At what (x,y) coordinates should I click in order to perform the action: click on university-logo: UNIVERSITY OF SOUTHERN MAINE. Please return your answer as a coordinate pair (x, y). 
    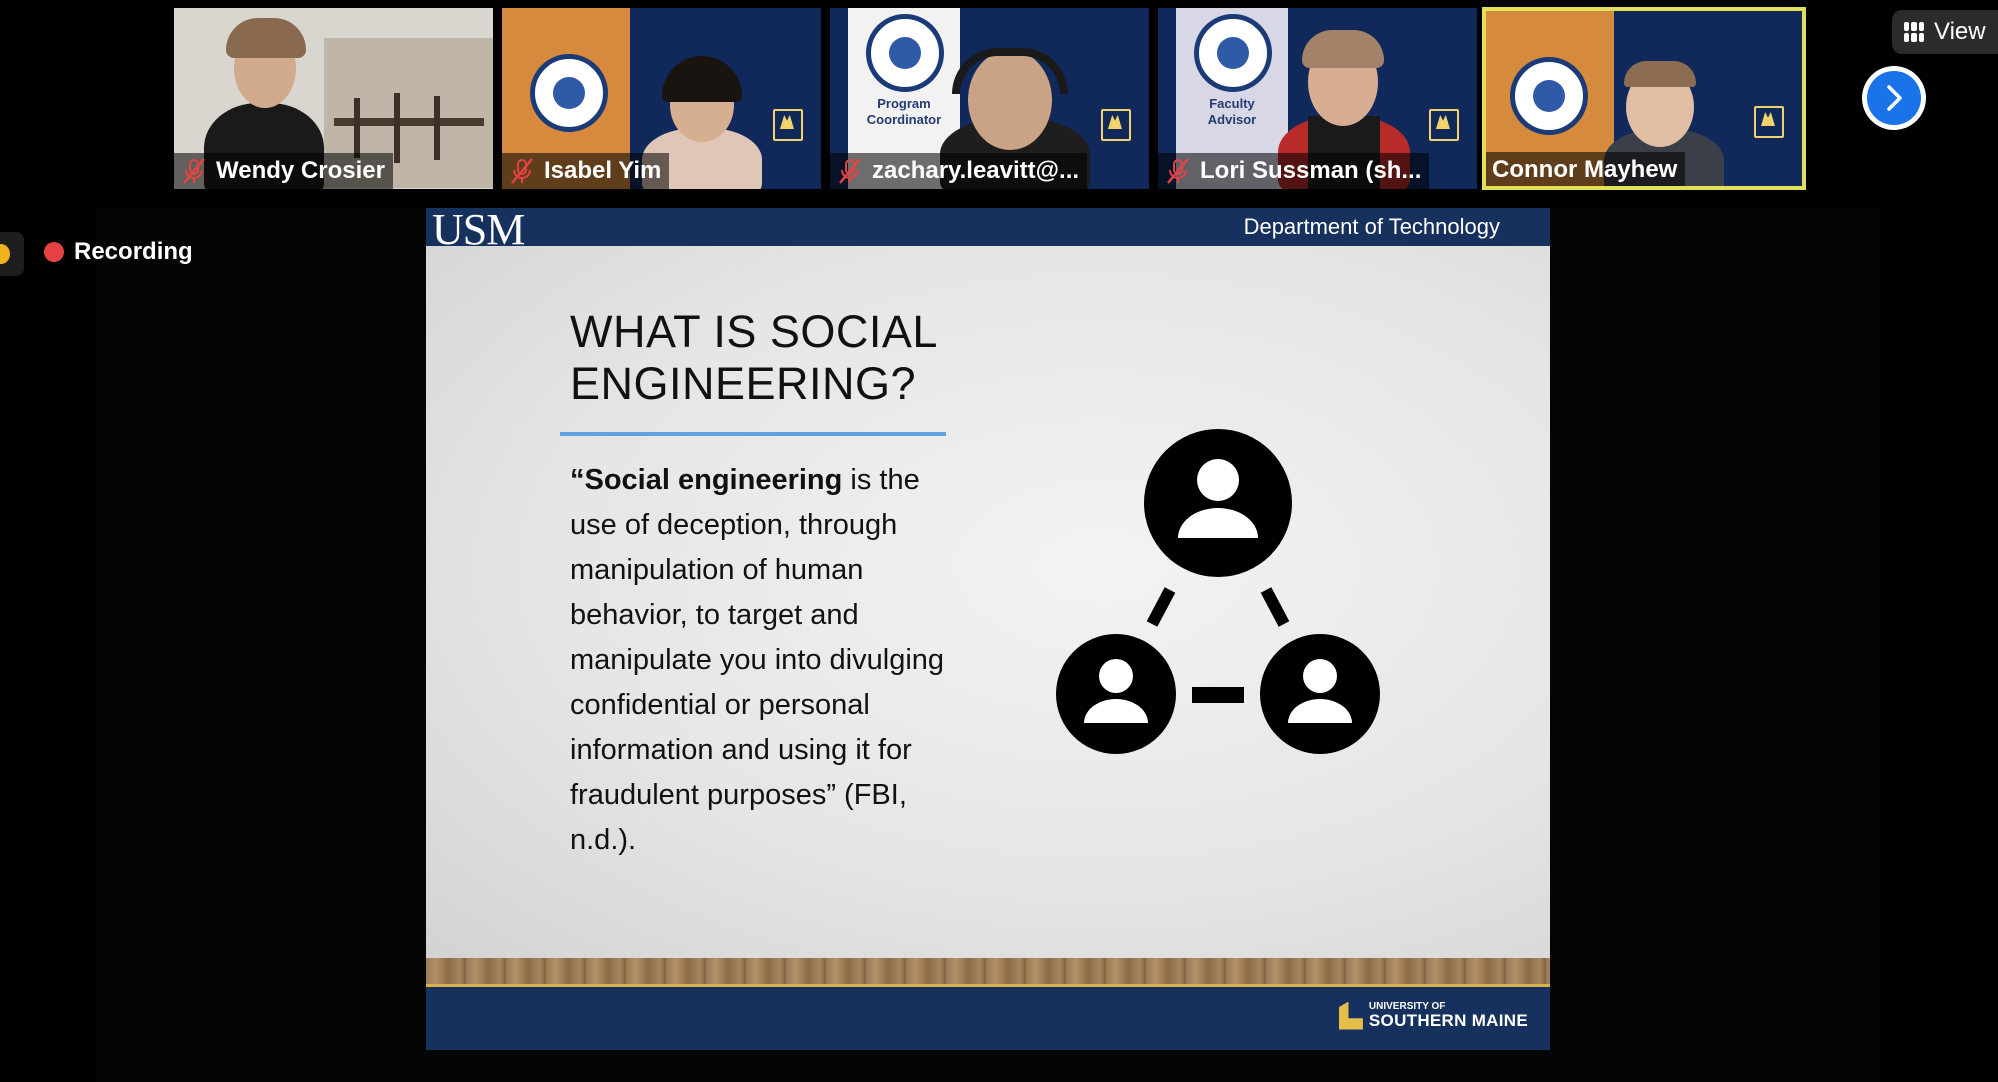
    Looking at the image, I should click on (1433, 1015).